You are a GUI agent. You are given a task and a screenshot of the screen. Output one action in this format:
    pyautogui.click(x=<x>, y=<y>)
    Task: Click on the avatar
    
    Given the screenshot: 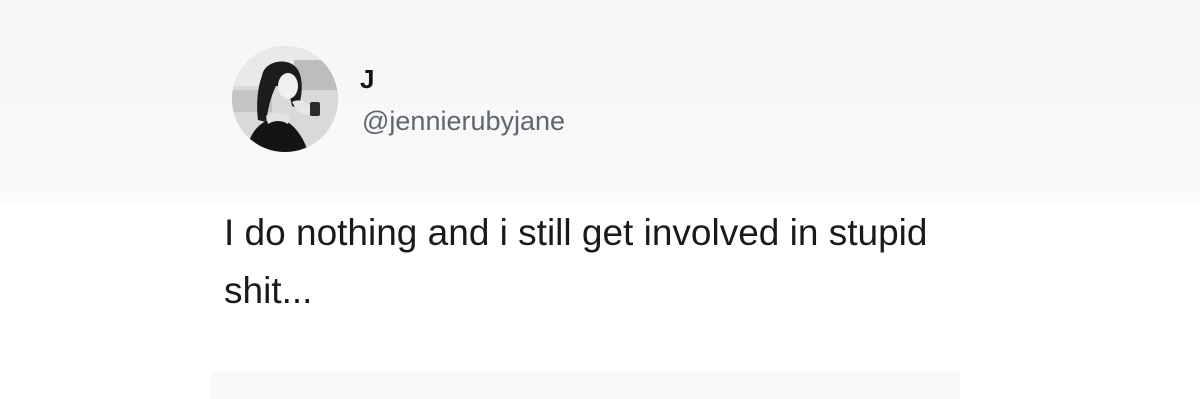 What is the action you would take?
    pyautogui.click(x=285, y=99)
    